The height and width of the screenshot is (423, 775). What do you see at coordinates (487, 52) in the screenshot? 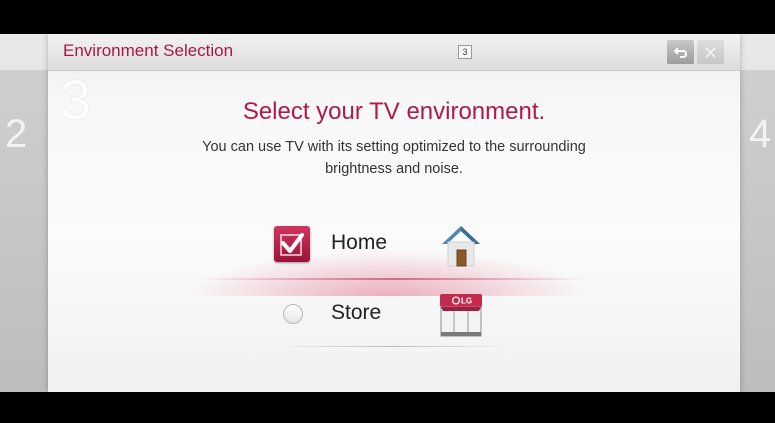
I see `page-indicator: 3` at bounding box center [487, 52].